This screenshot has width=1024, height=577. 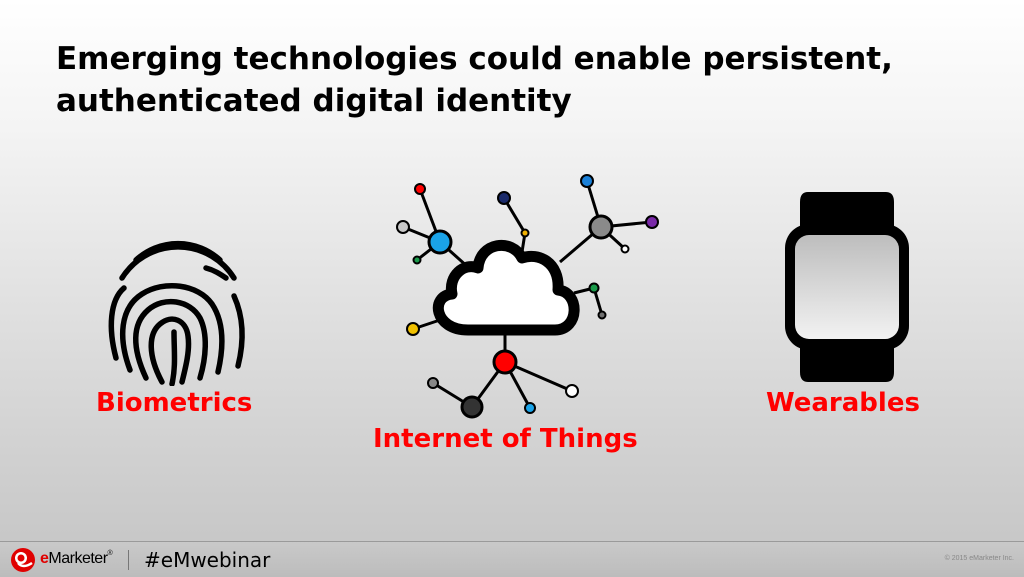 I want to click on fingerprint-icon, so click(x=176, y=313).